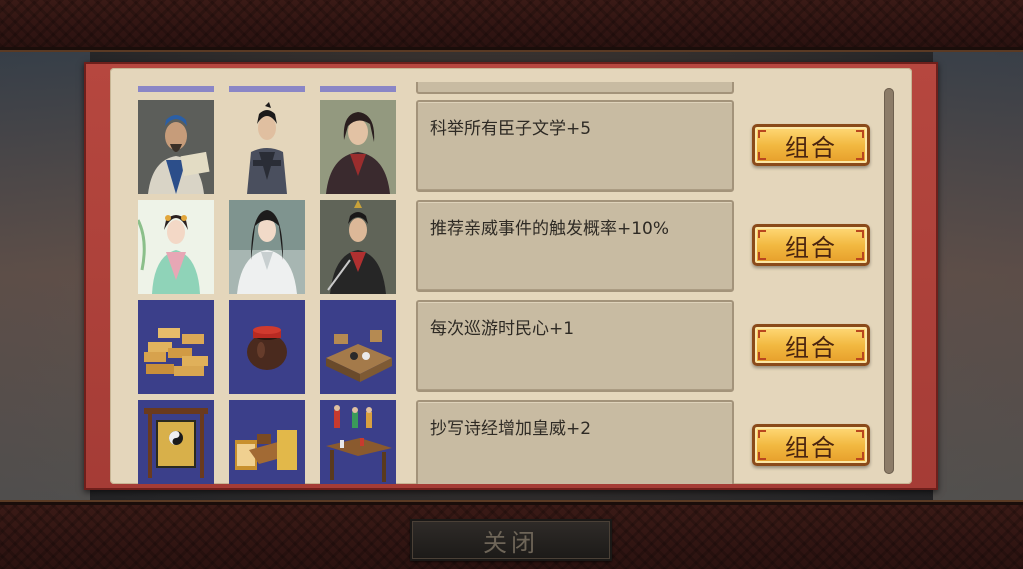  I want to click on court-lady-portrait, so click(176, 247).